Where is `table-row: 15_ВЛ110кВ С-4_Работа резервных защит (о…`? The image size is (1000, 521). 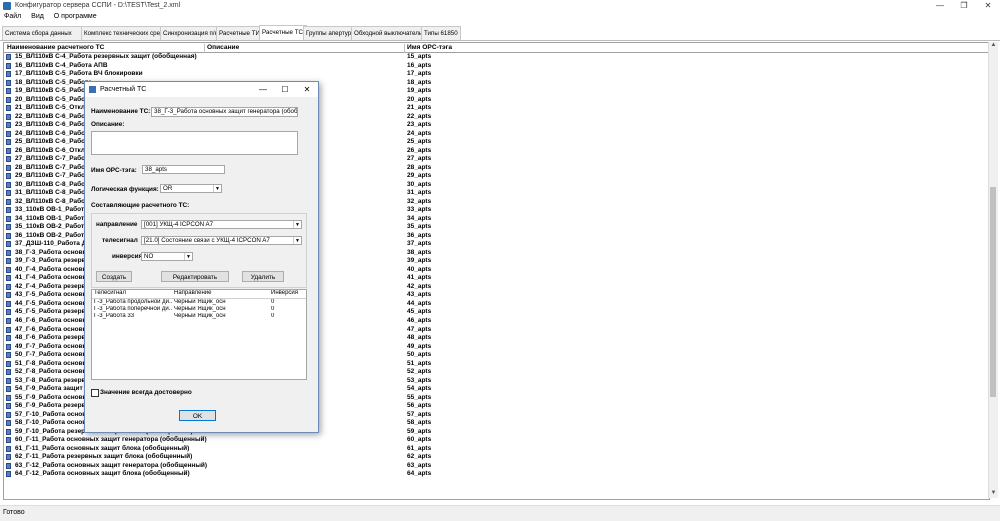
table-row: 15_ВЛ110кВ С-4_Работа резервных защит (о… is located at coordinates (496, 57).